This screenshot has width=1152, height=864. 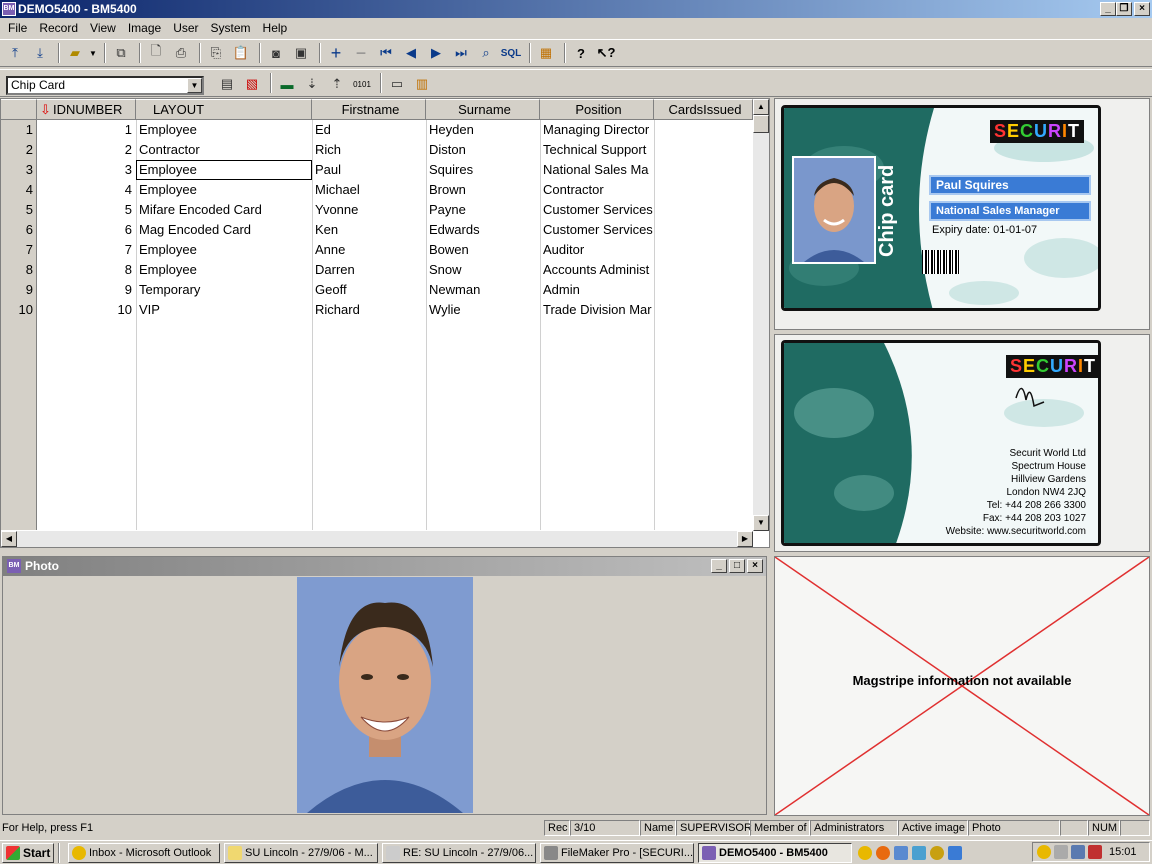 What do you see at coordinates (511, 53) in the screenshot?
I see `sql-button: SQL` at bounding box center [511, 53].